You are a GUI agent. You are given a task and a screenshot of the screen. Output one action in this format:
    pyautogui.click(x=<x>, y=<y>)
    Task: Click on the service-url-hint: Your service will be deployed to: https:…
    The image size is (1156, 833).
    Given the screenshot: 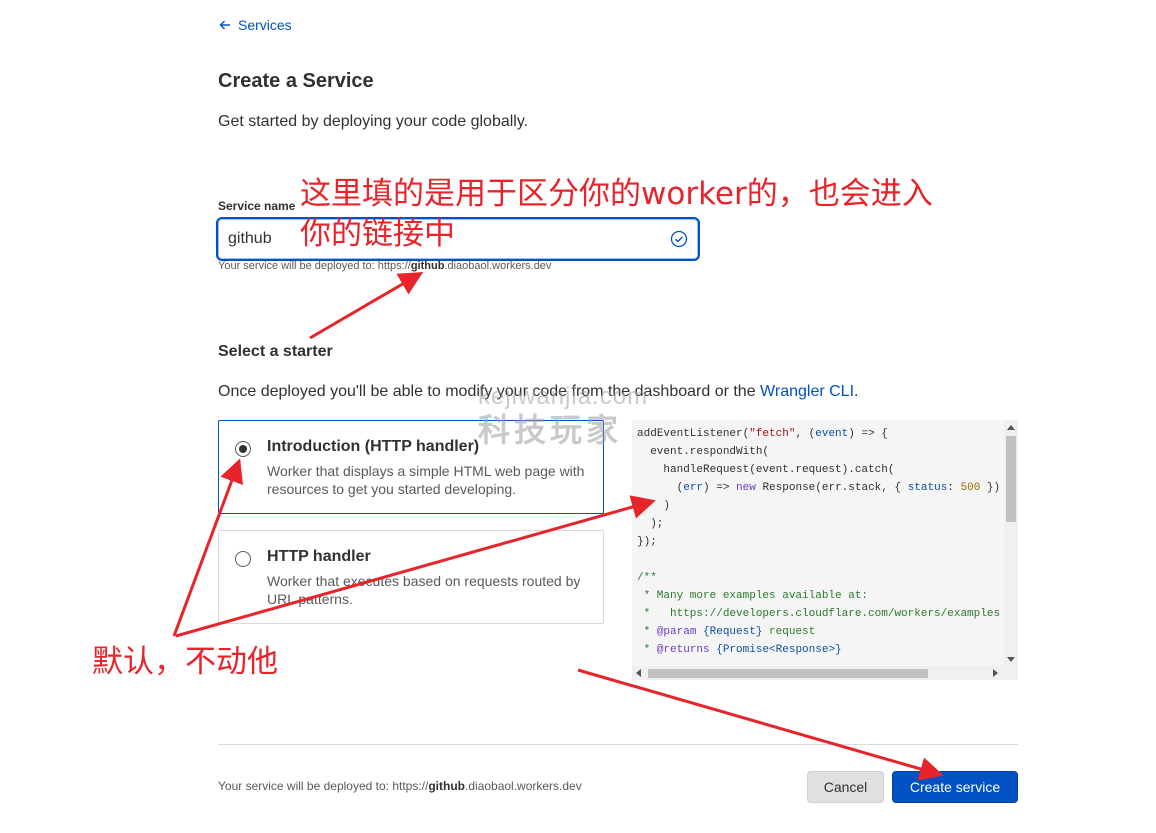 What is the action you would take?
    pyautogui.click(x=385, y=266)
    